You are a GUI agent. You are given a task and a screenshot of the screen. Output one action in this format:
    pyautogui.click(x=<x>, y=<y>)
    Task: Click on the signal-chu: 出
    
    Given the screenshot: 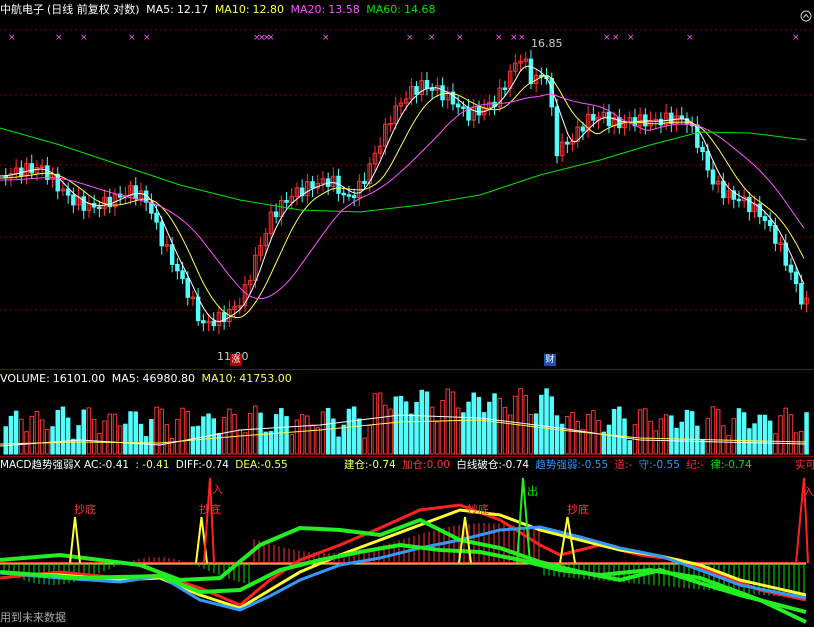 What is the action you would take?
    pyautogui.click(x=532, y=491)
    